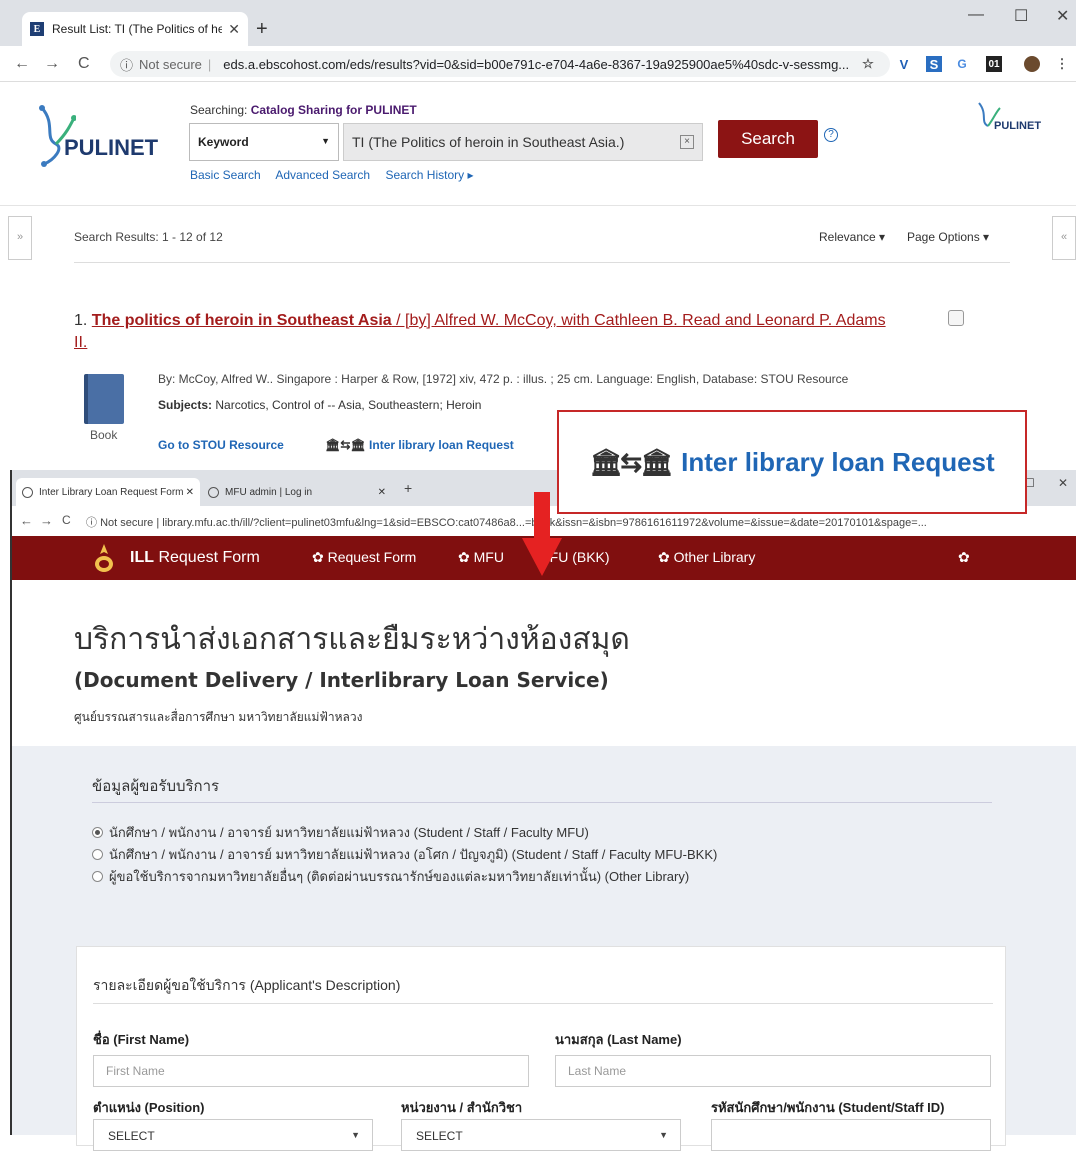 This screenshot has width=1076, height=1151. I want to click on preview-icon, so click(956, 318).